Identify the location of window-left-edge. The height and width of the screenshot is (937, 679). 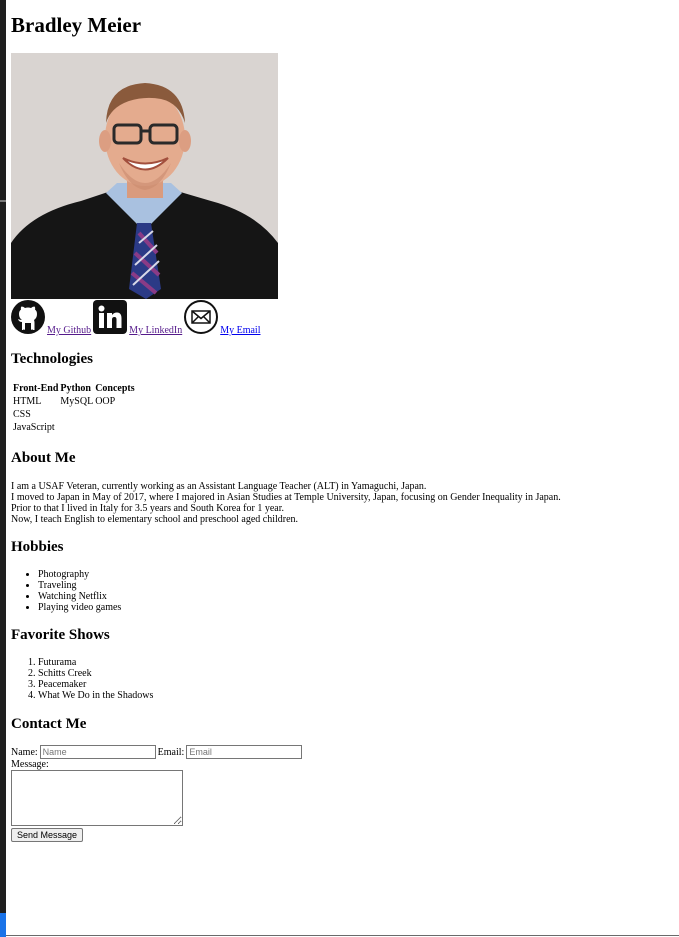
(3, 468).